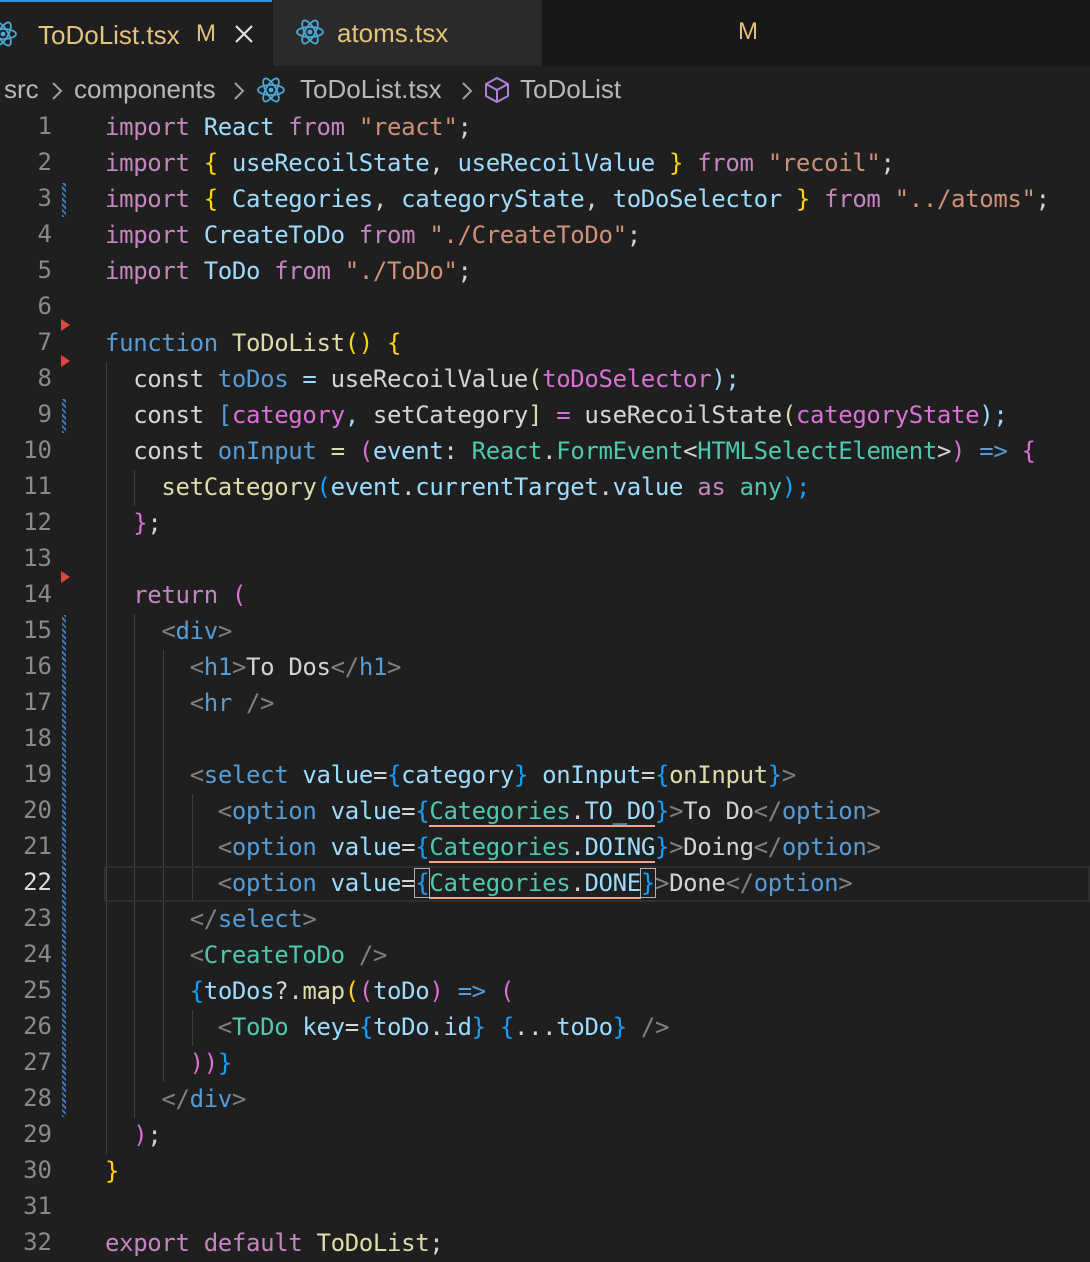 This screenshot has width=1090, height=1262. I want to click on code-token: toDos, so click(239, 991).